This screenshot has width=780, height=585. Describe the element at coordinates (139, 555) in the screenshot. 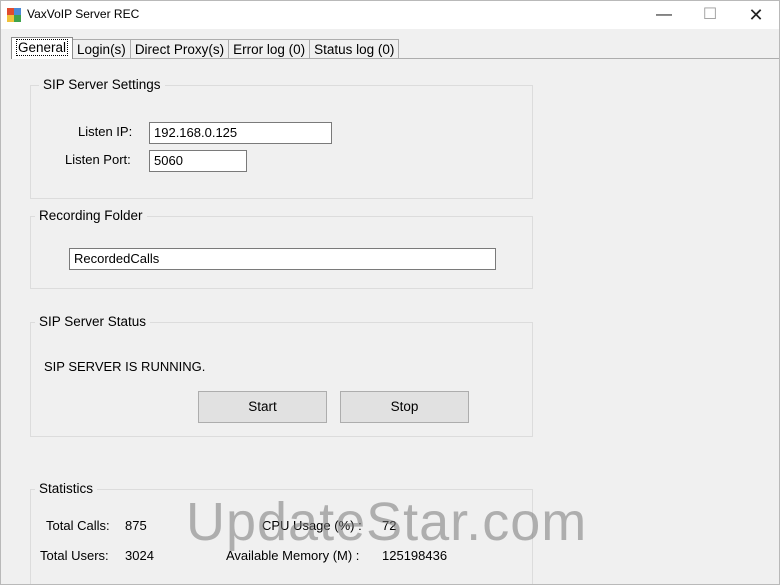

I see `total-users-value: 3024` at that location.